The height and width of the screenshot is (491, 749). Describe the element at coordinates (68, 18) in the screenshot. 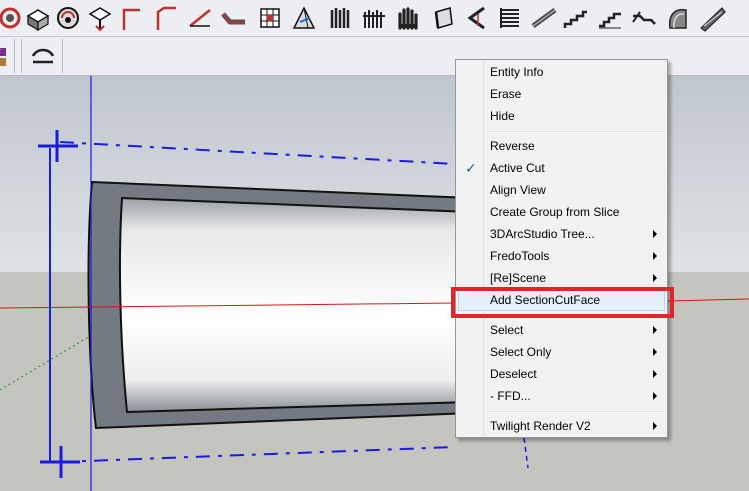

I see `orbit-icon` at that location.